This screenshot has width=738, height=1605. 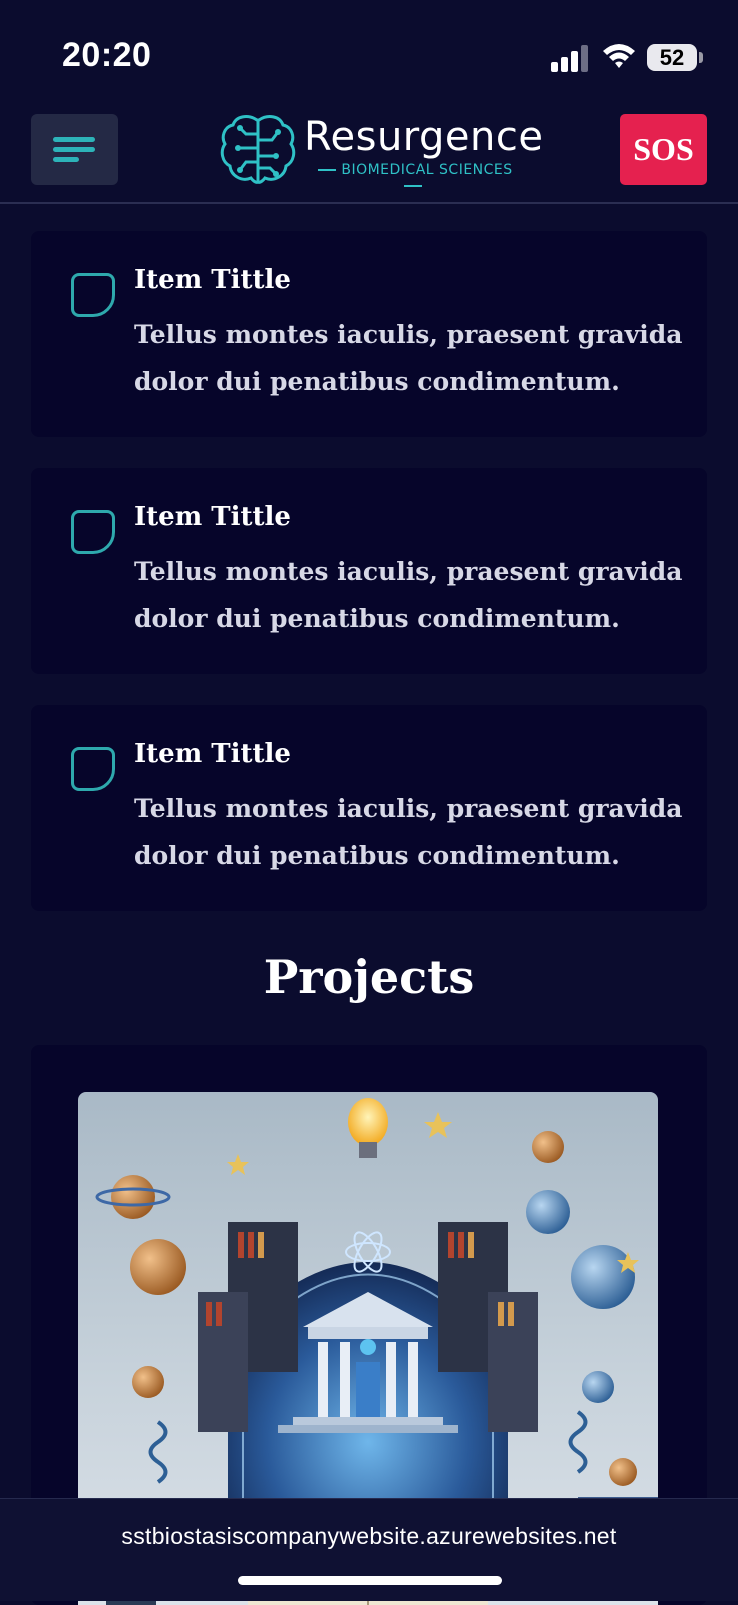 What do you see at coordinates (107, 55) in the screenshot?
I see `clock: 20:20` at bounding box center [107, 55].